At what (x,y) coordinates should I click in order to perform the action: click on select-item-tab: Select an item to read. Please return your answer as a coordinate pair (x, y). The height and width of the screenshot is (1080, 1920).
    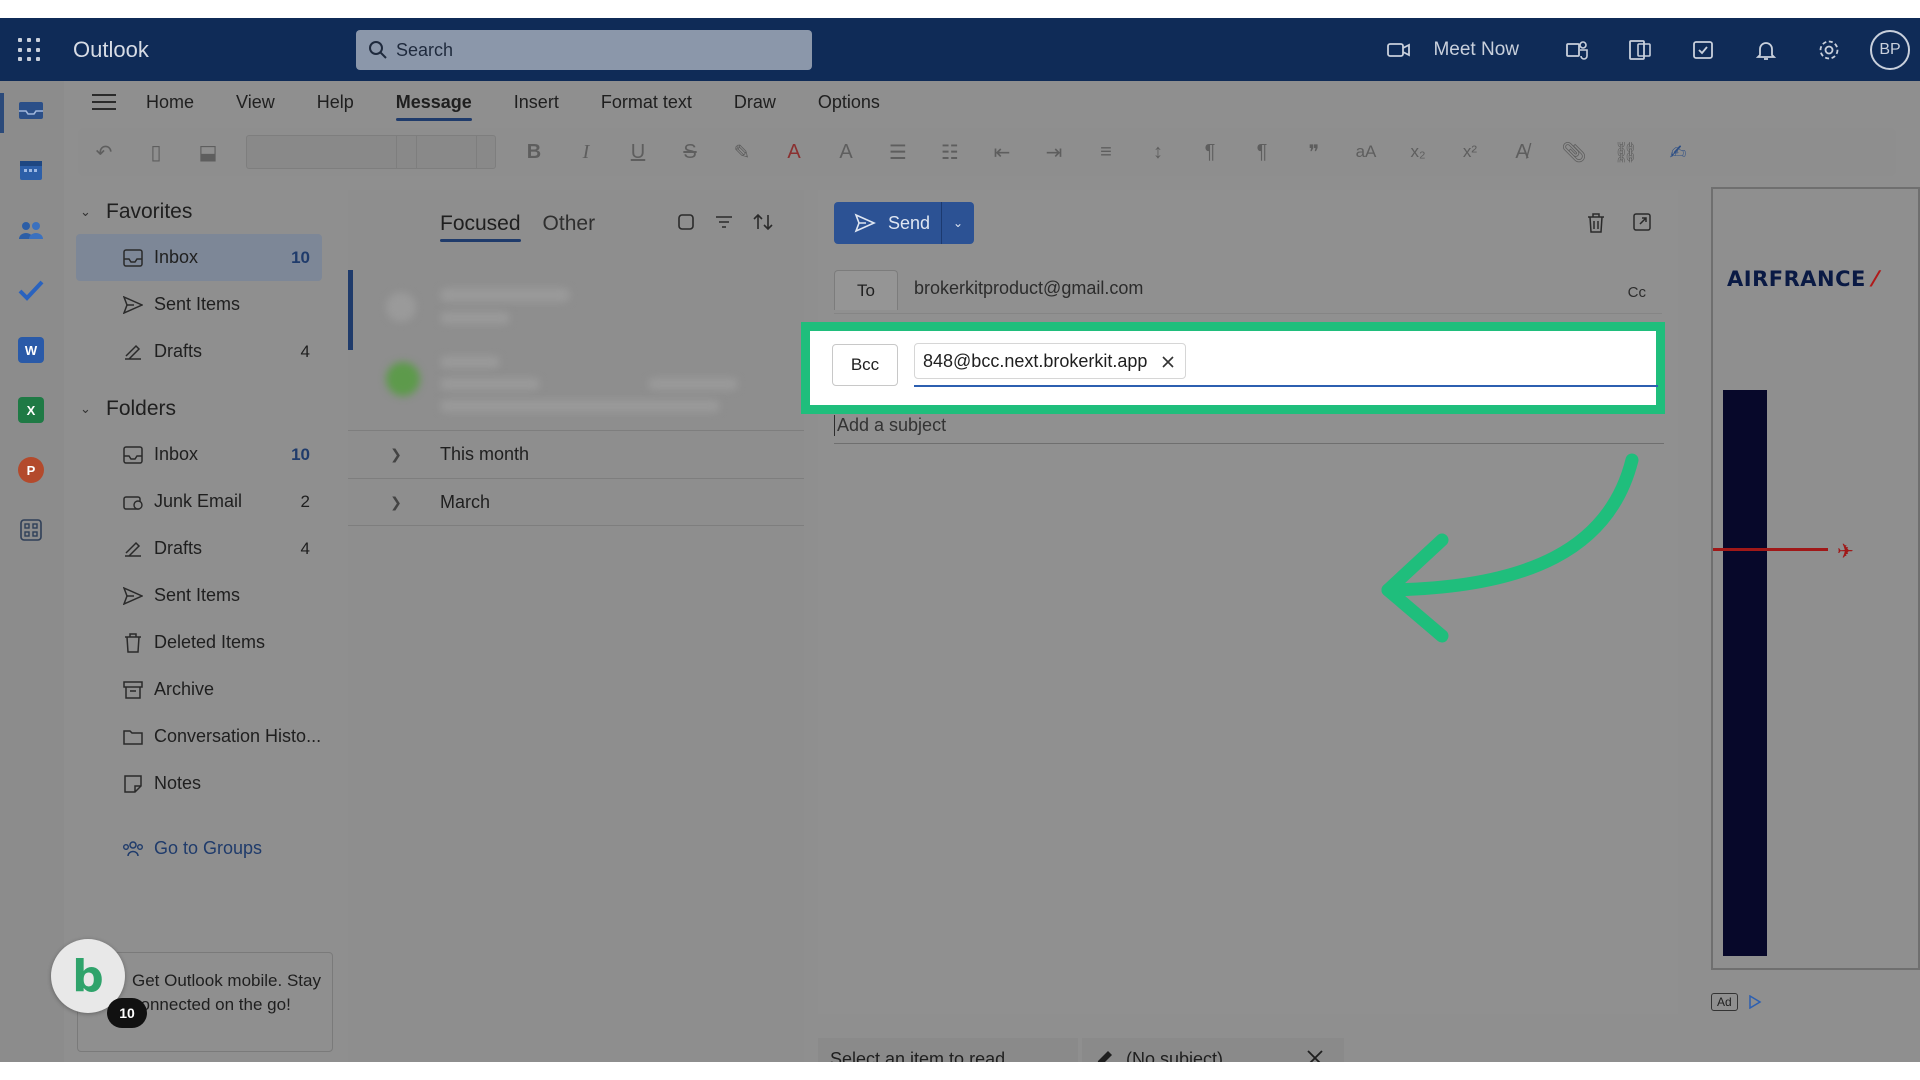
    Looking at the image, I should click on (948, 1050).